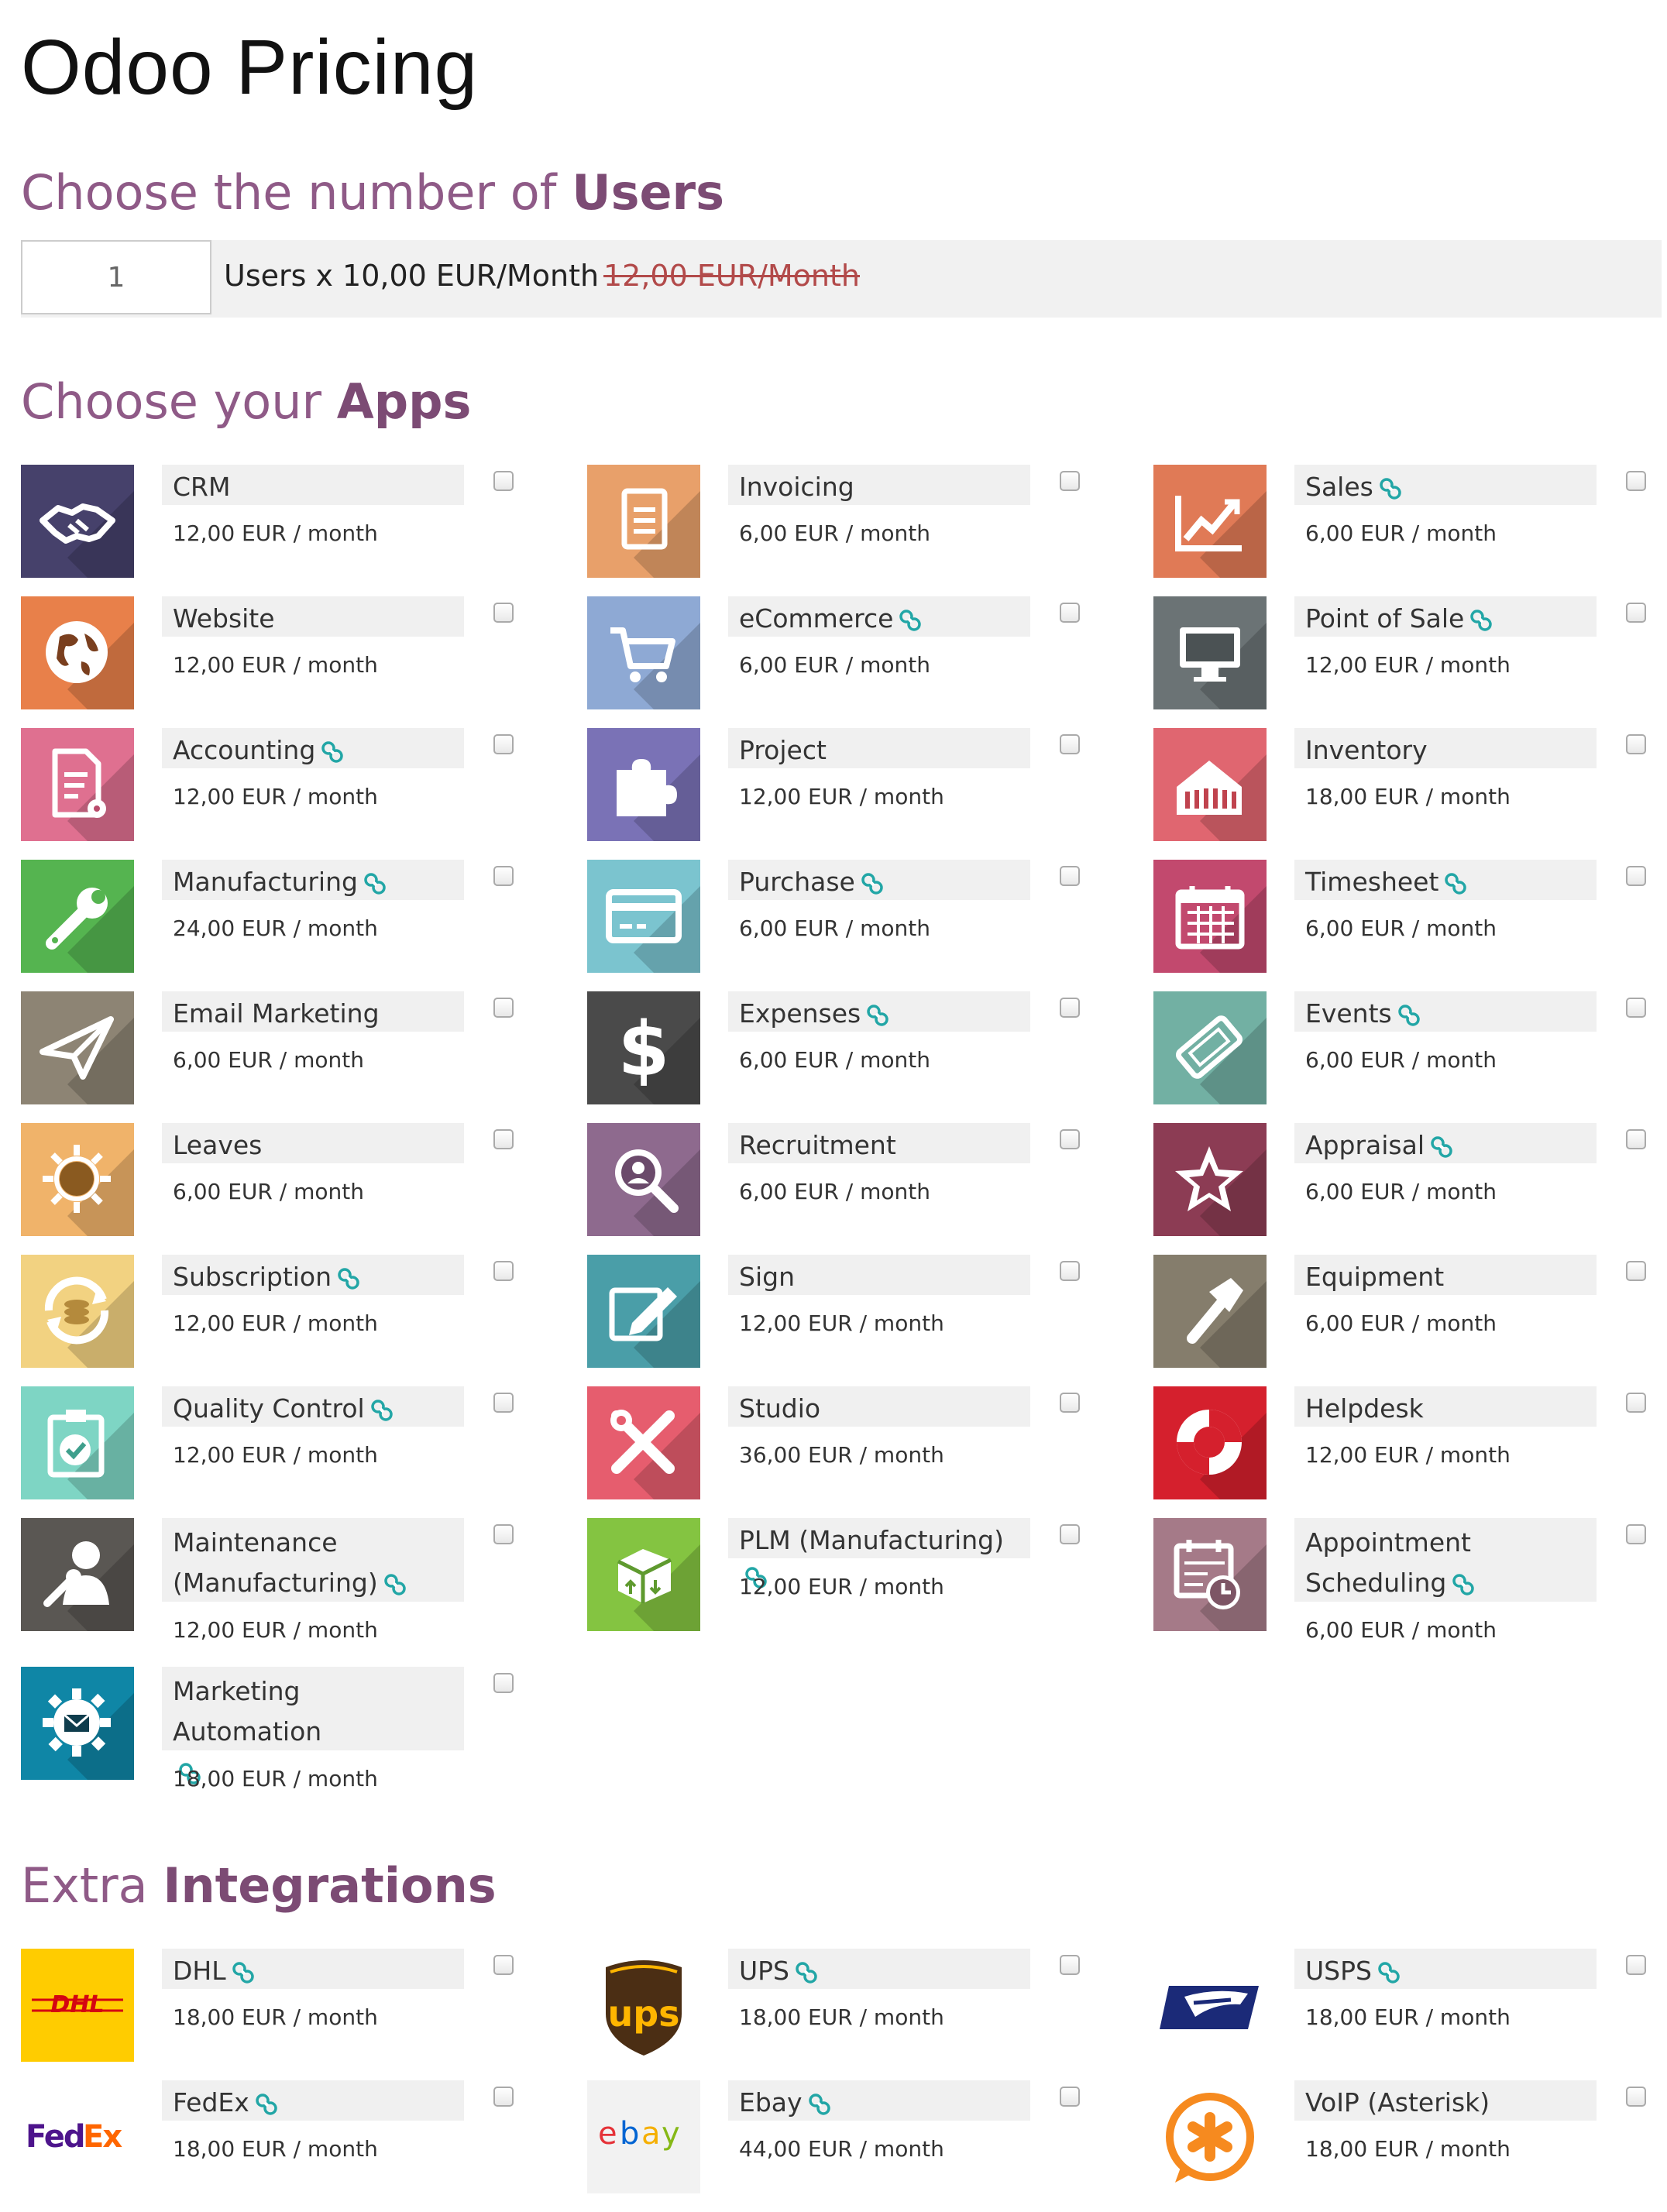 The width and height of the screenshot is (1667, 2212). I want to click on app-name-label-line2: (Manufacturing), so click(275, 1583).